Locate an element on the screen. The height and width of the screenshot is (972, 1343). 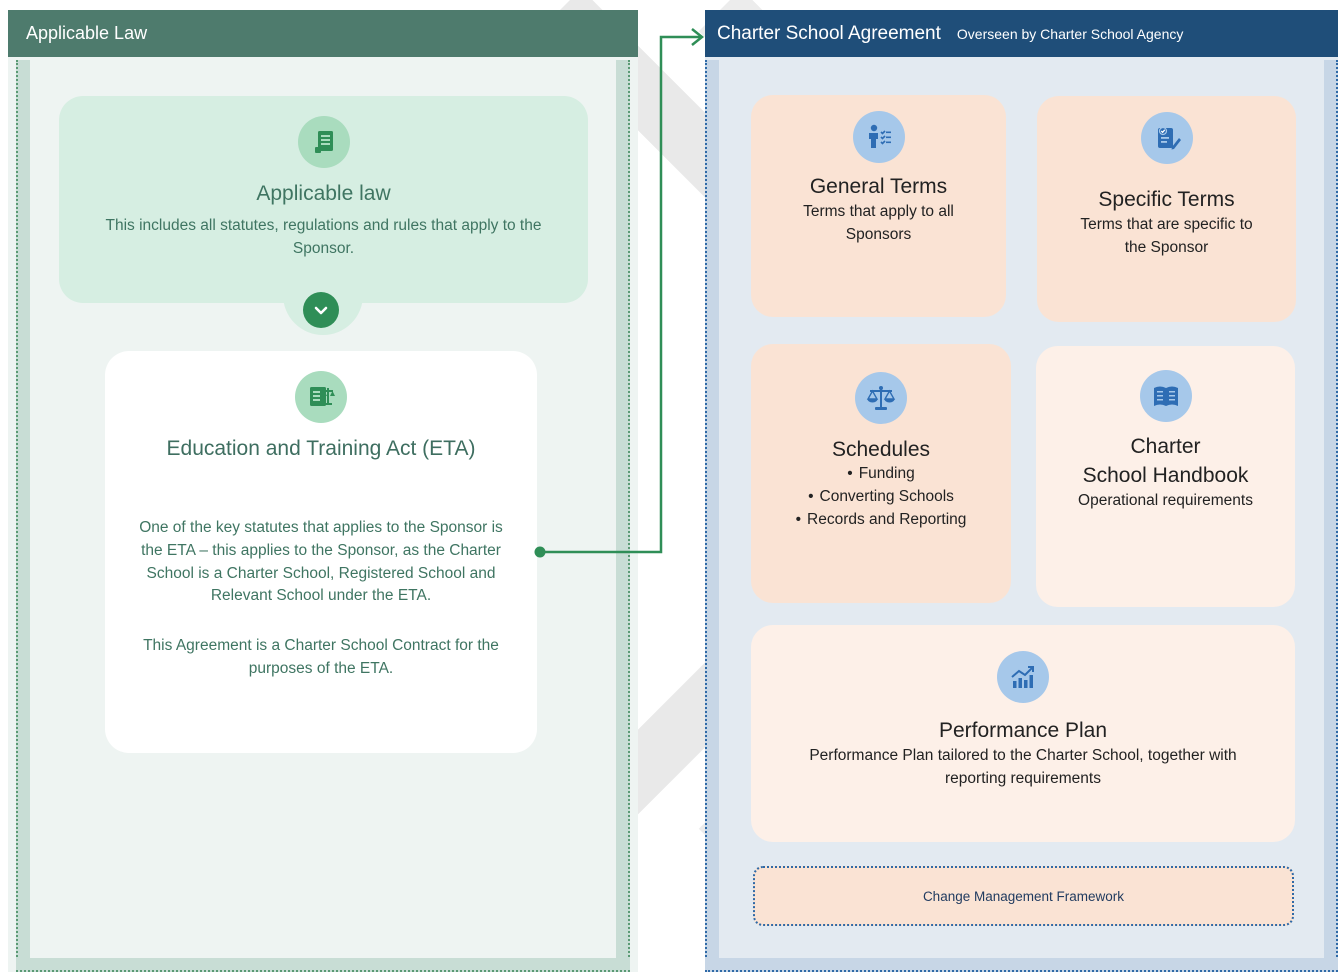
charter-agreement-header-title: Charter School Agreement is located at coordinates (829, 33).